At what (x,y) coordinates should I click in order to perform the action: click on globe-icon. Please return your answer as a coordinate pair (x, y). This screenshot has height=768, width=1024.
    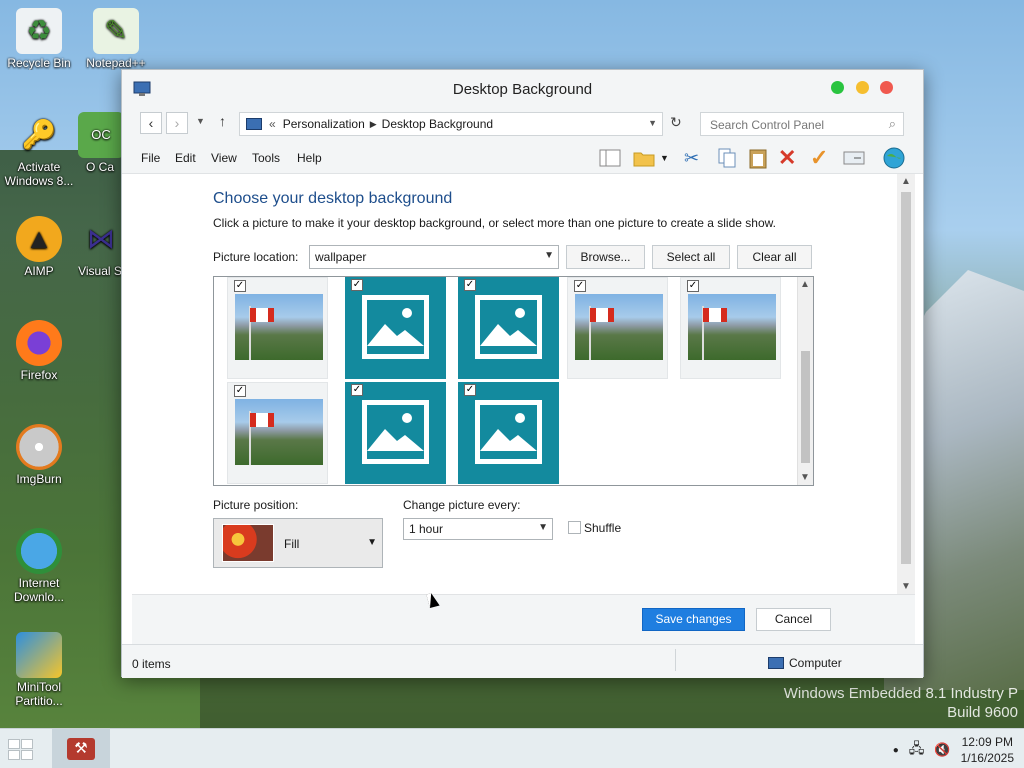
    Looking at the image, I should click on (894, 158).